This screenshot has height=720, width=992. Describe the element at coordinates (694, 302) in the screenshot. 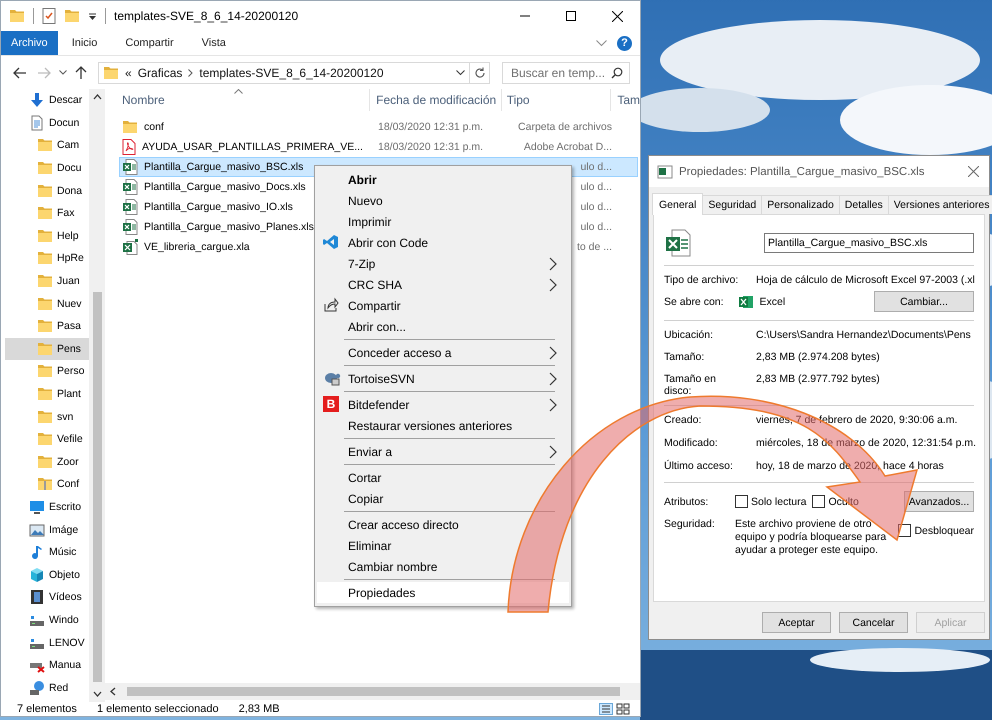

I see `field-label: Se abre con:` at that location.